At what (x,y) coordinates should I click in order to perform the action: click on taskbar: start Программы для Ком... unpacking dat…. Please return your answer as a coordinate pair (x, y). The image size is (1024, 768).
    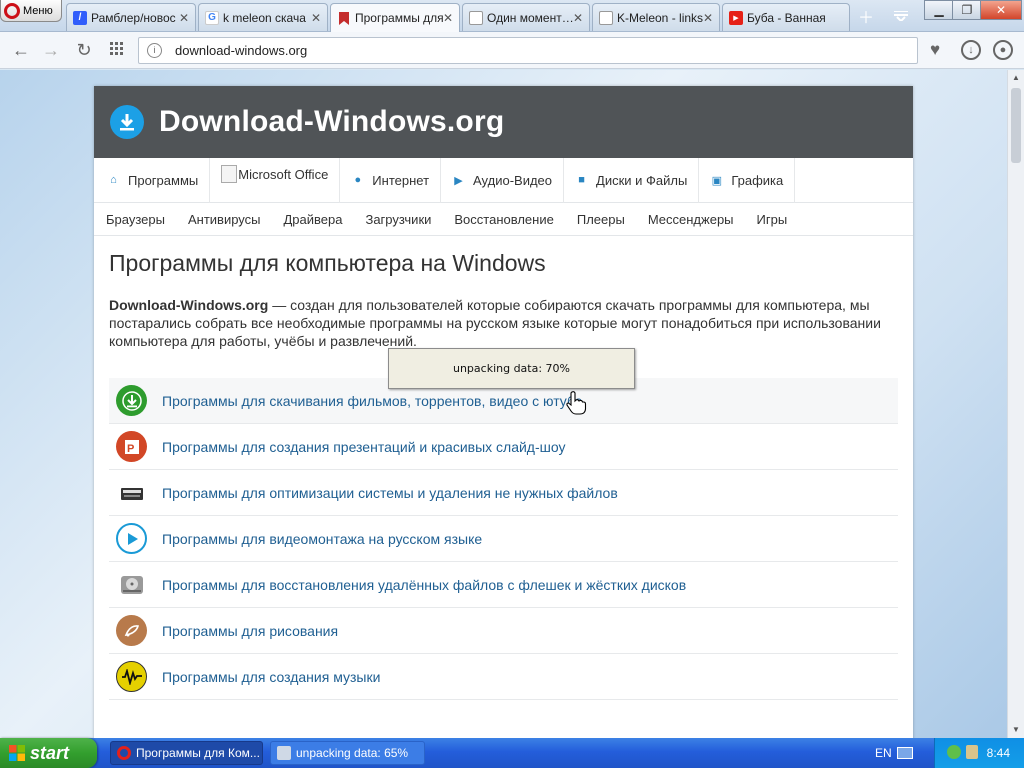
    Looking at the image, I should click on (512, 753).